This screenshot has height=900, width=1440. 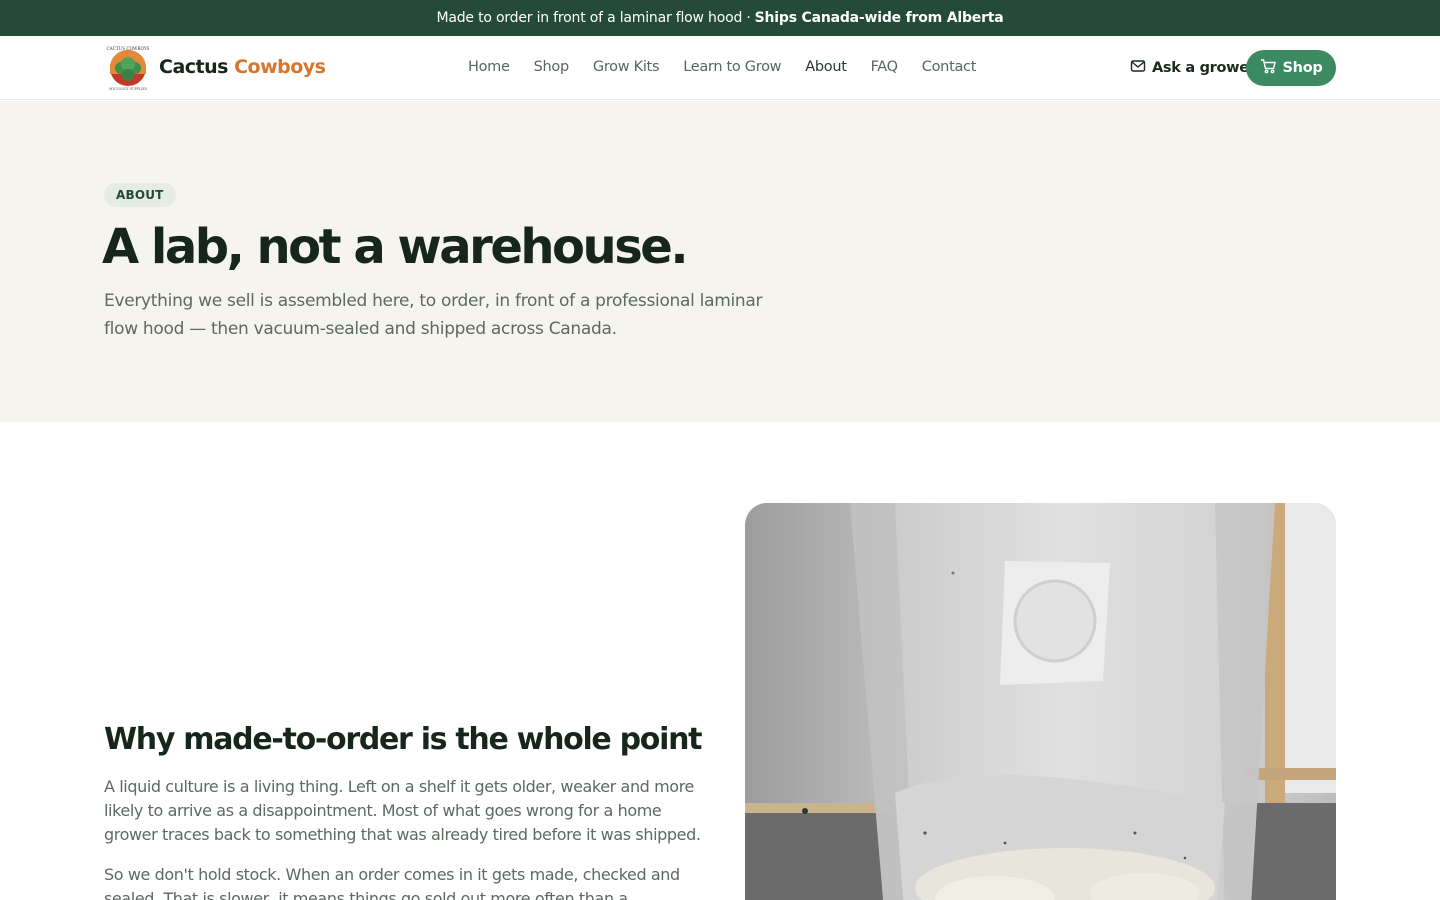 I want to click on shop-button: Shop, so click(x=1291, y=68).